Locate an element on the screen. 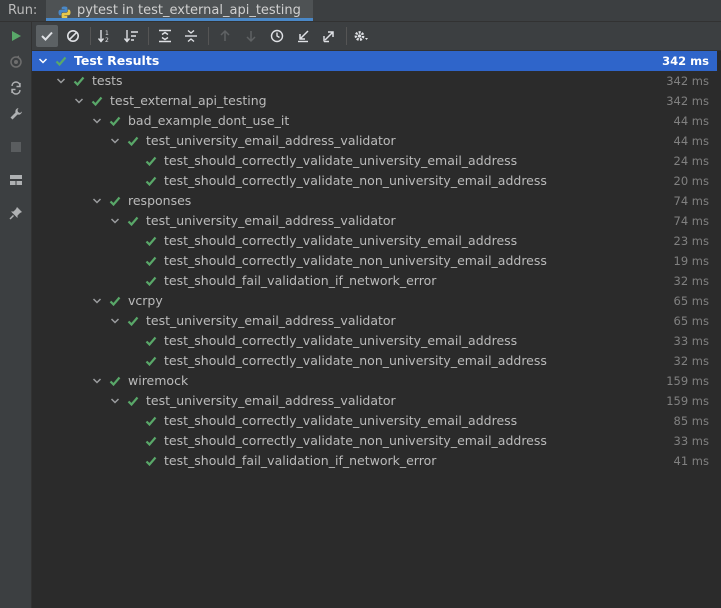  test-name: bad_example_dont_use_it is located at coordinates (209, 120).